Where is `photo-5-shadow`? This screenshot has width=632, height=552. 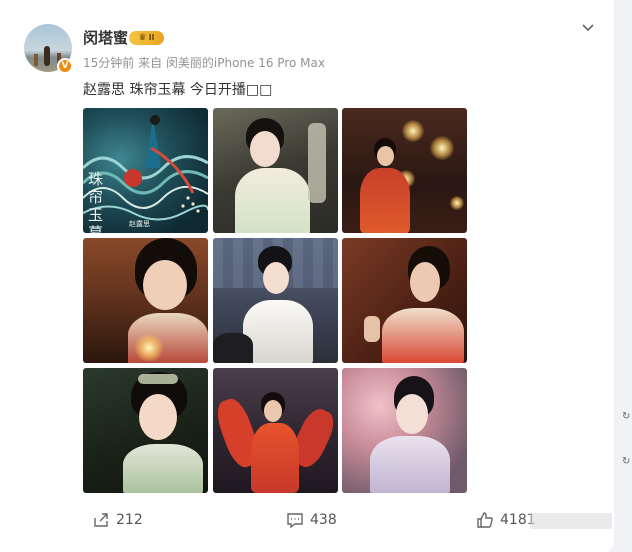
photo-5-shadow is located at coordinates (233, 348).